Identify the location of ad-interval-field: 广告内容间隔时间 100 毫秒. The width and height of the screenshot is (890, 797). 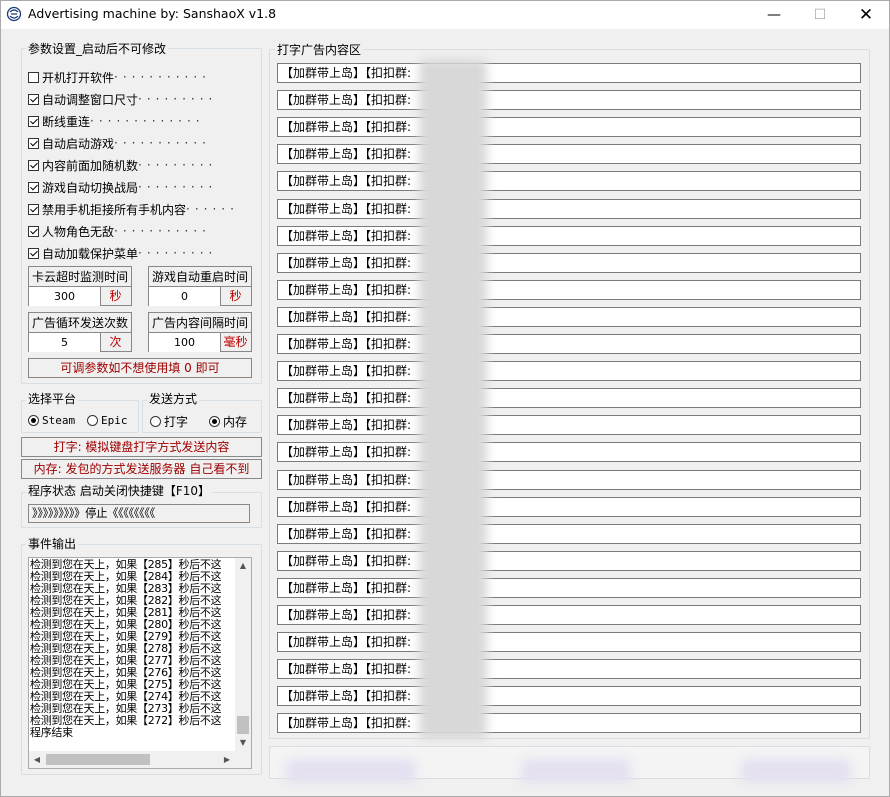
(200, 332).